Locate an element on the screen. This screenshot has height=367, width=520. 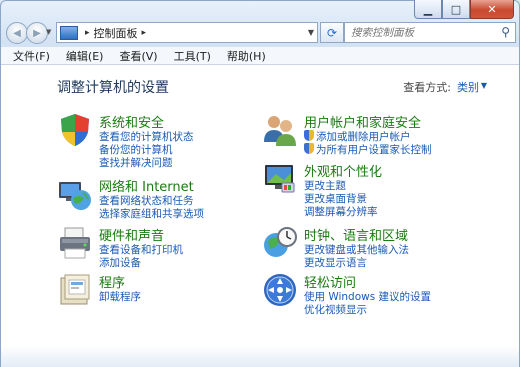
maximize-icon: □ is located at coordinates (456, 9).